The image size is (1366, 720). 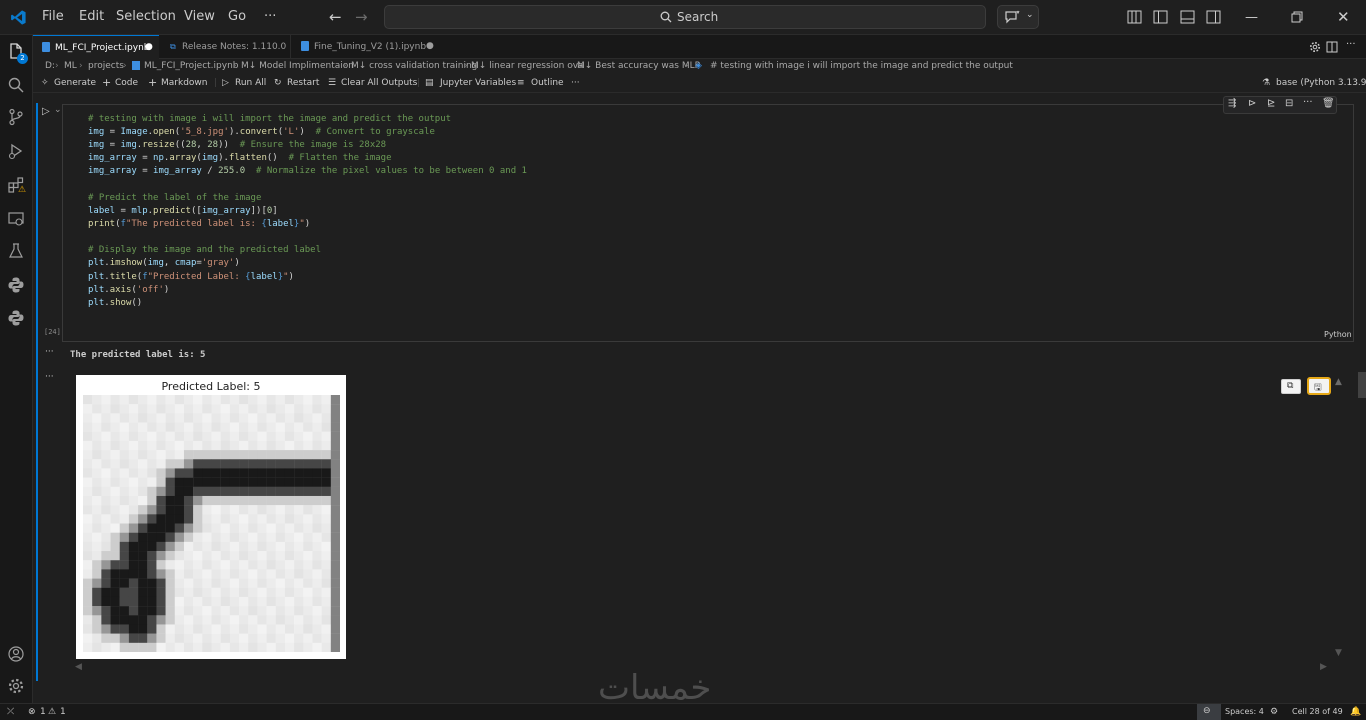 What do you see at coordinates (63, 712) in the screenshot?
I see `warnings-count: 1` at bounding box center [63, 712].